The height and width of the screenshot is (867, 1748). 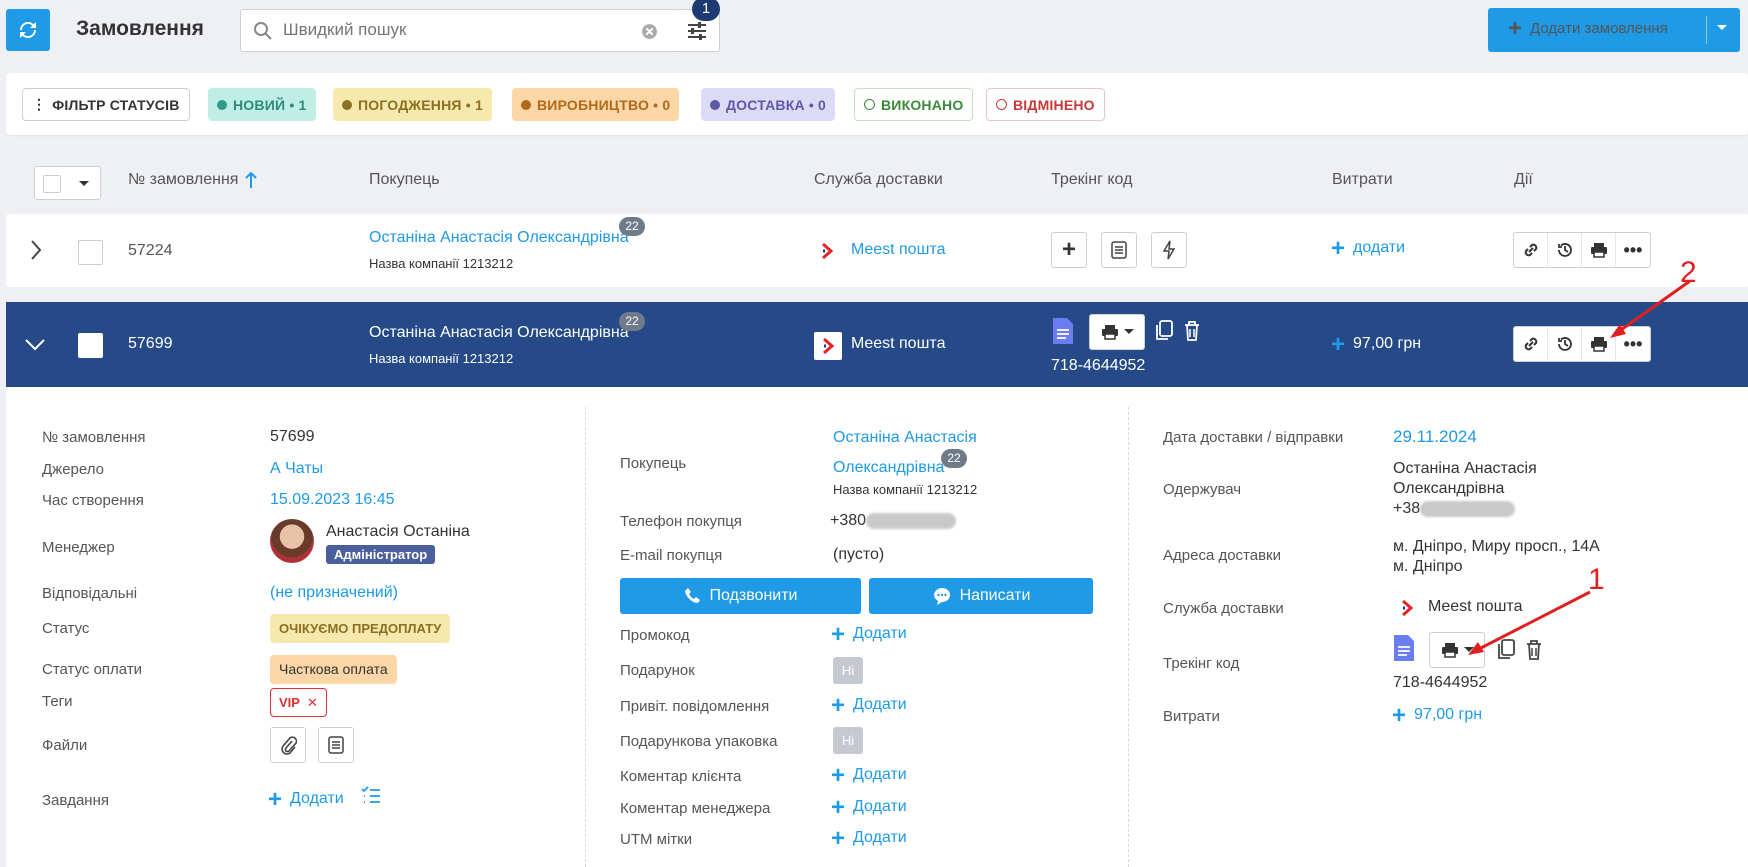 What do you see at coordinates (78, 547) in the screenshot?
I see `manager-label: Менеджер` at bounding box center [78, 547].